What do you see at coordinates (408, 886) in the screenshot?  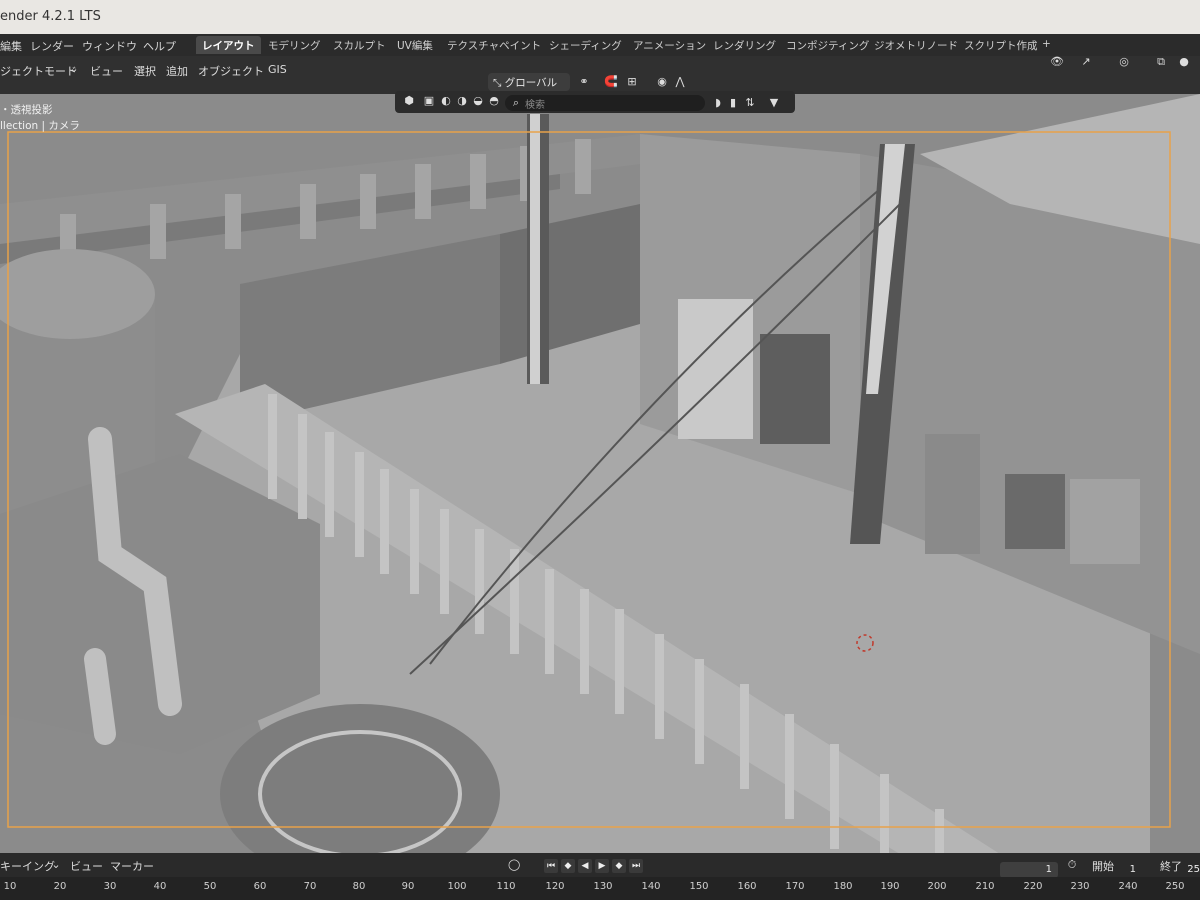 I see `ruler-tick: 90` at bounding box center [408, 886].